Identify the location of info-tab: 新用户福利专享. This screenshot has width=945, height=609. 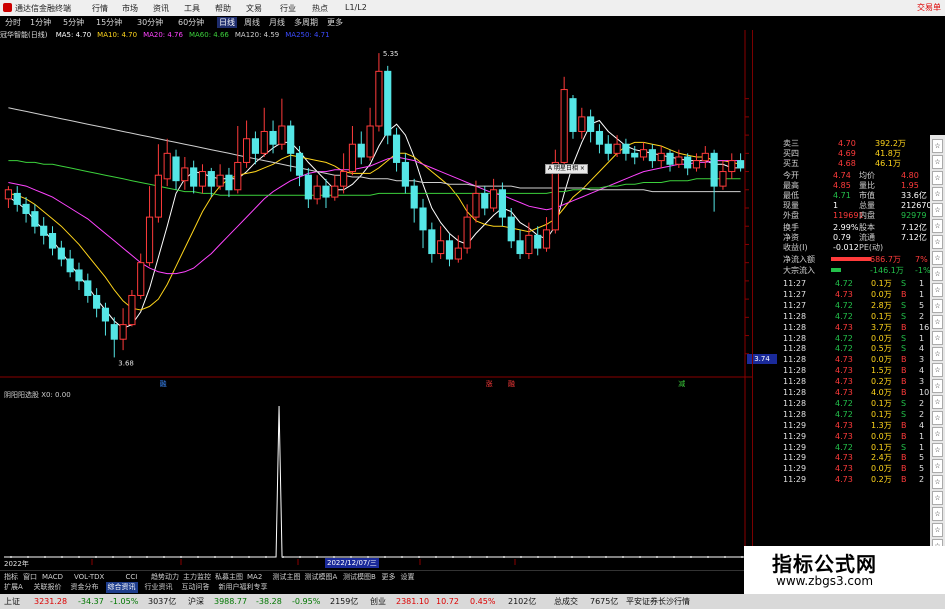
(243, 587).